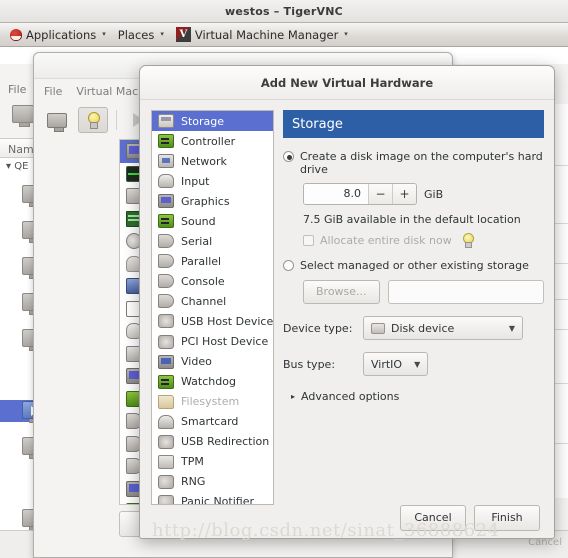 This screenshot has width=568, height=558. I want to click on device-type-select: Disk device ▼, so click(443, 328).